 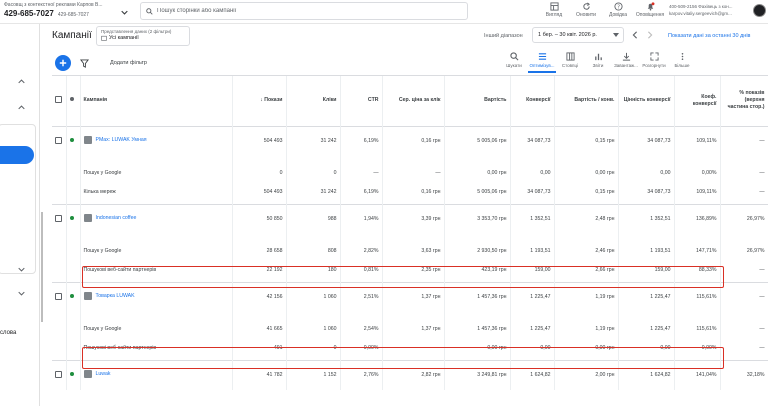 What do you see at coordinates (697, 101) in the screenshot?
I see `column-header-conv-rate: Коеф. конверсії` at bounding box center [697, 101].